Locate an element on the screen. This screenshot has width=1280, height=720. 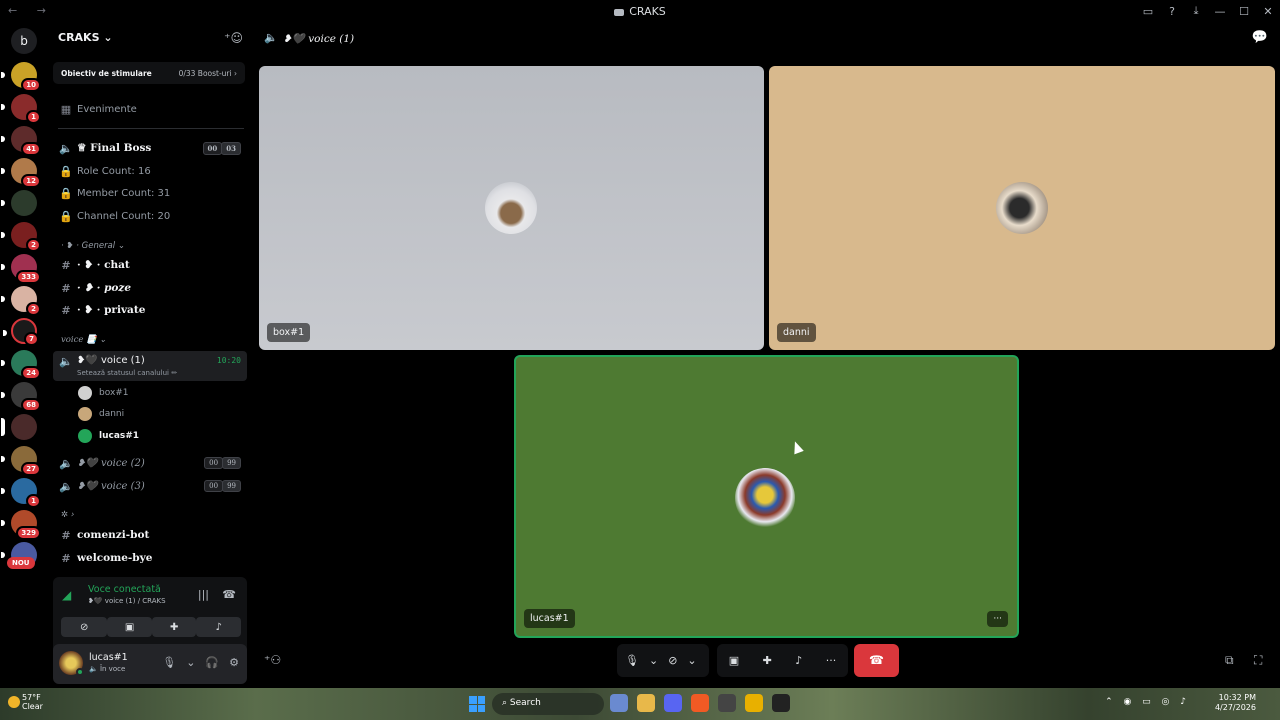
stat-channel-roles: 🔒 Role Count: 16 is located at coordinates (150, 171).